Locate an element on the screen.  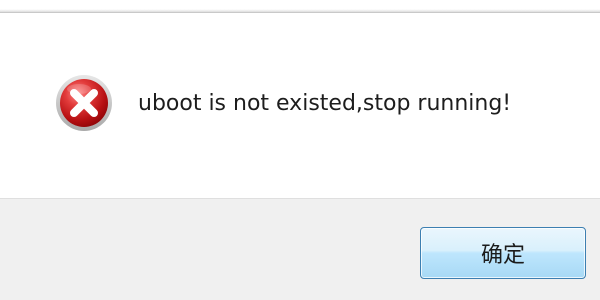
dialog-top-edge is located at coordinates (300, 6).